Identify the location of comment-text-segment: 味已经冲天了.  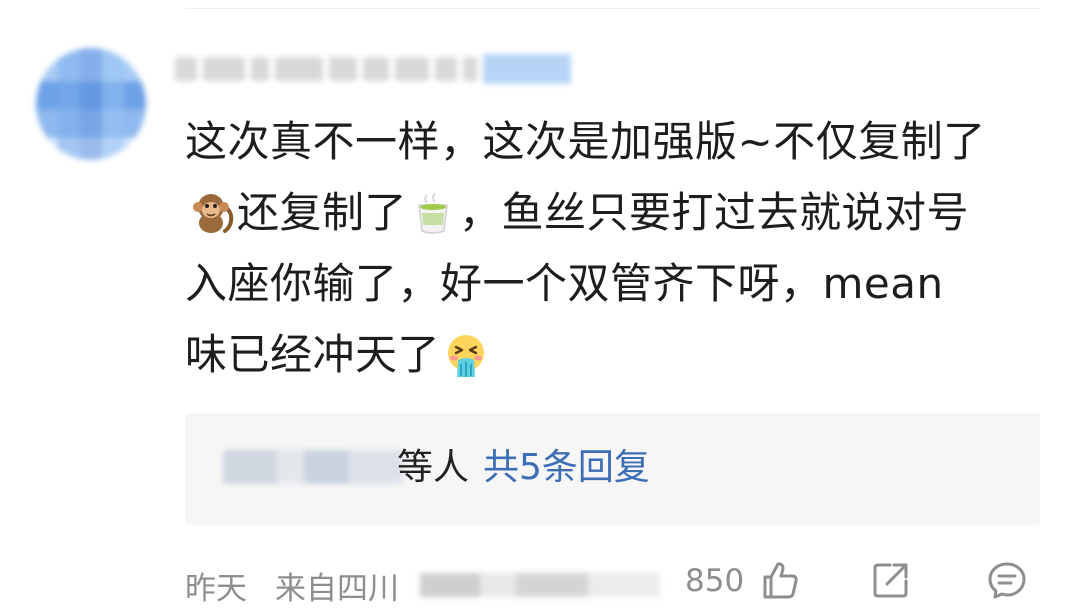
(313, 354).